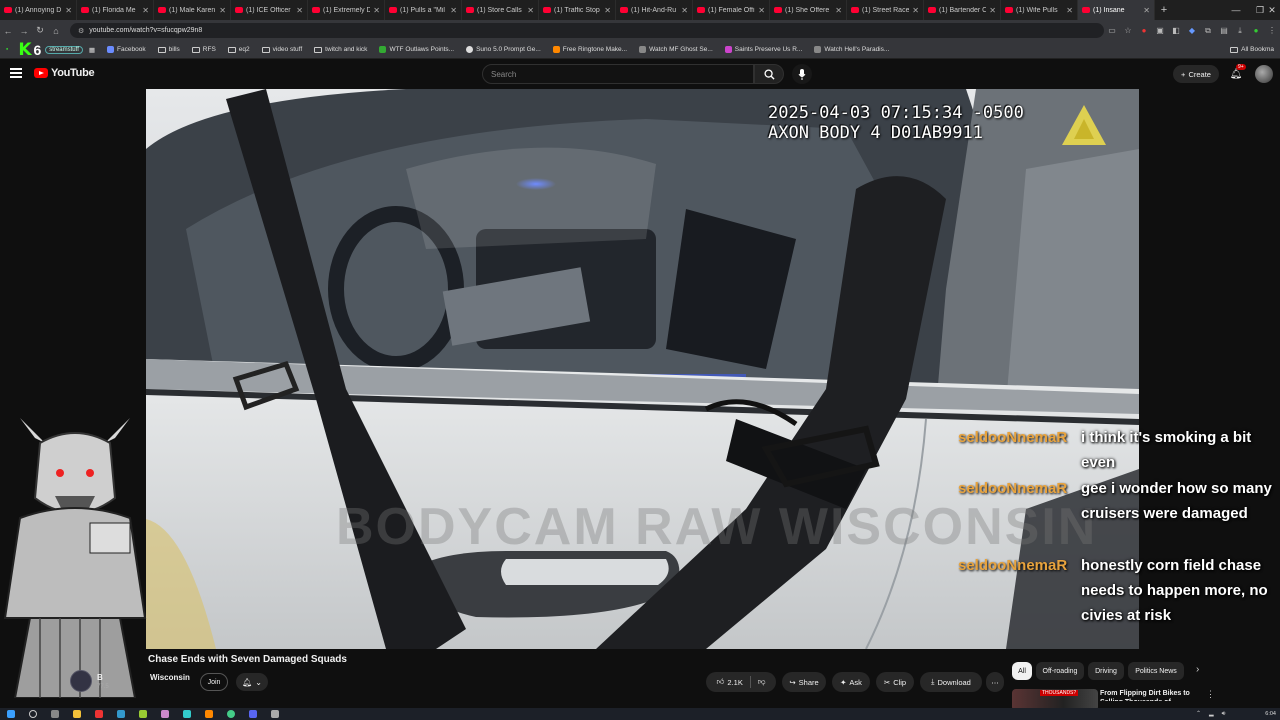 This screenshot has width=1280, height=720. Describe the element at coordinates (1022, 671) in the screenshot. I see `chip-all: All` at that location.